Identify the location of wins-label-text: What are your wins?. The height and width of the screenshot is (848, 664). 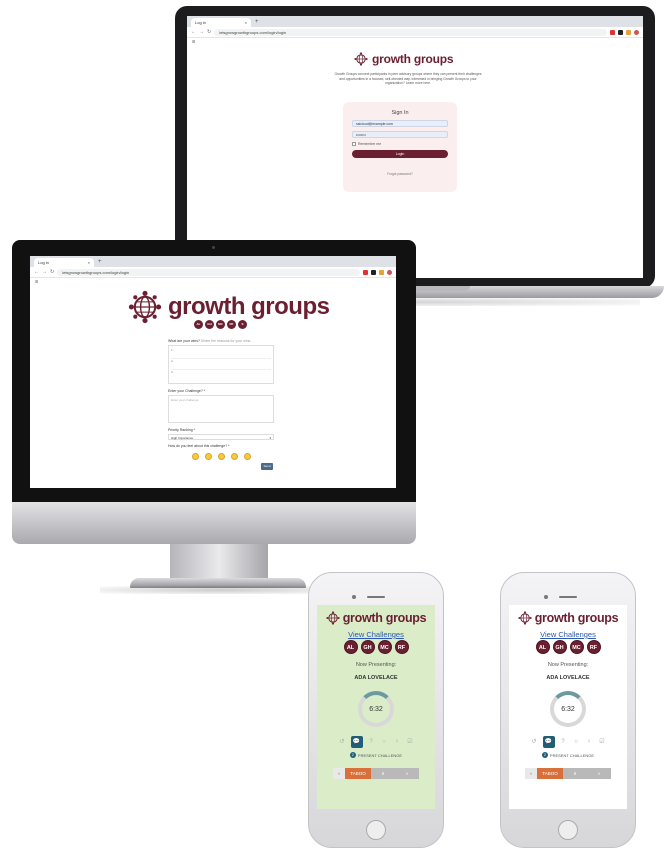
(184, 341).